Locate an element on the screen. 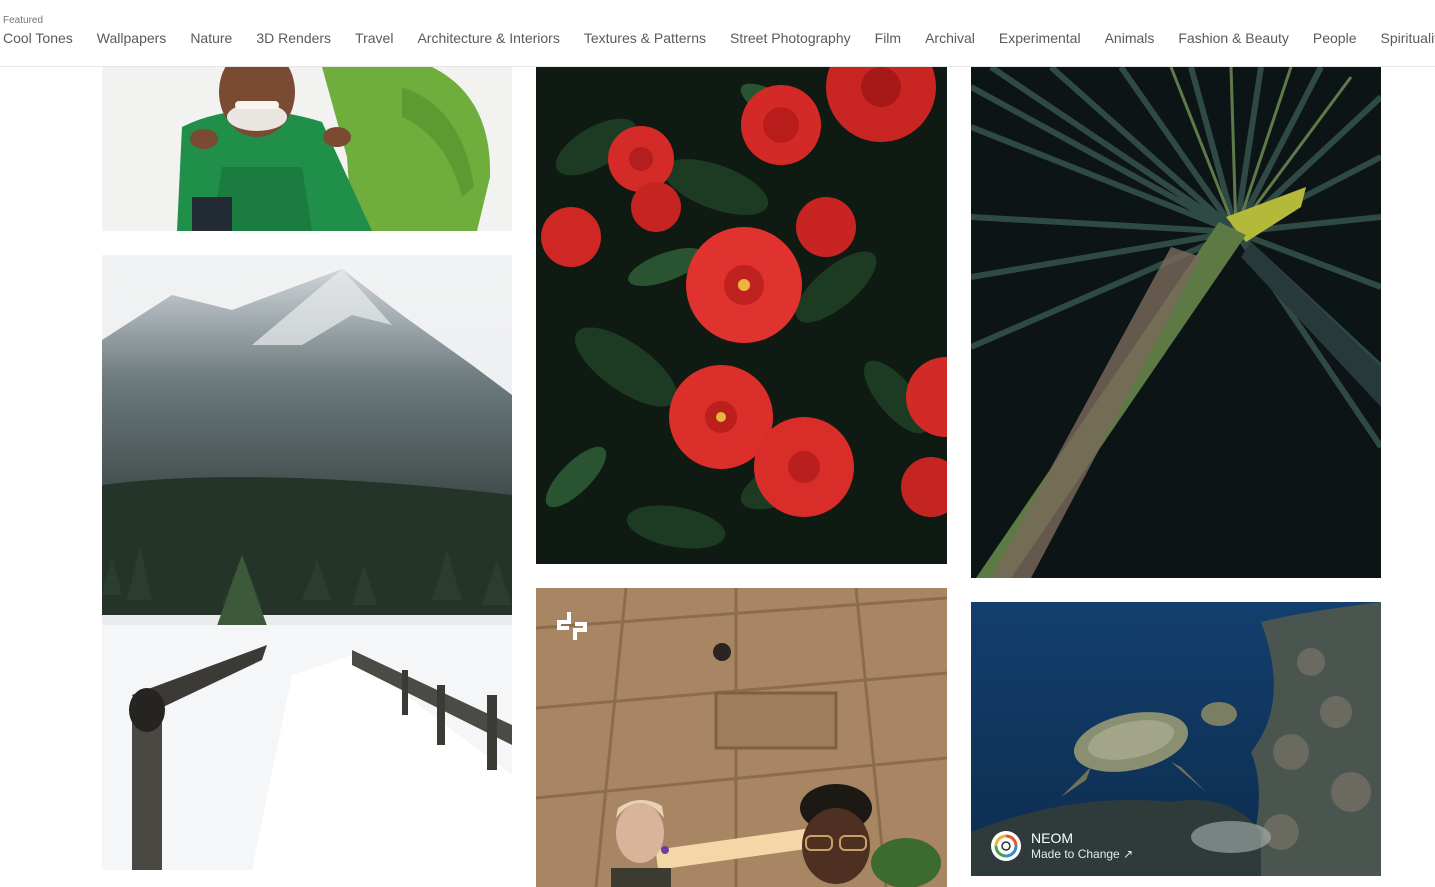 The width and height of the screenshot is (1435, 887). nav-item-spirituality: Spirituality is located at coordinates (1407, 38).